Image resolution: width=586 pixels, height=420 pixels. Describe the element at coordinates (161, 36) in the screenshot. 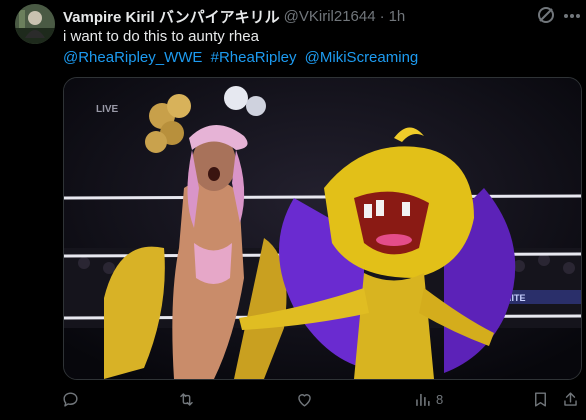

I see `tweet-text: i want to do this to aunty rhea` at that location.